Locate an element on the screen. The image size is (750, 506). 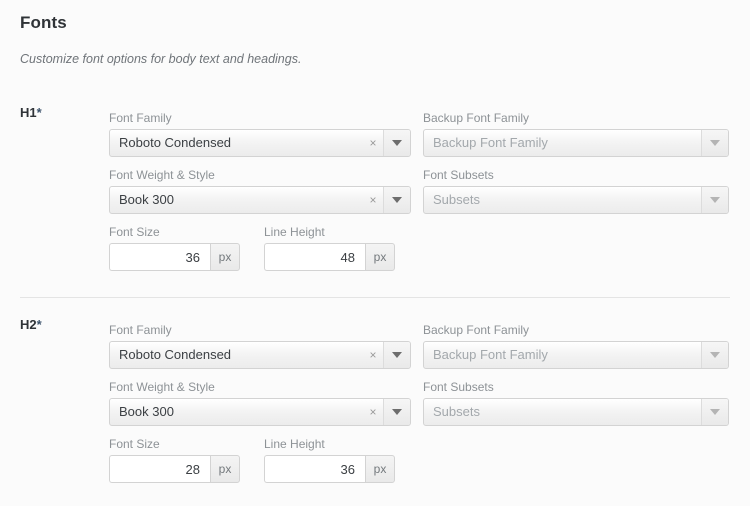
field-font-weight-style-h2: Font Weight & Style Book 300 × is located at coordinates (260, 403).